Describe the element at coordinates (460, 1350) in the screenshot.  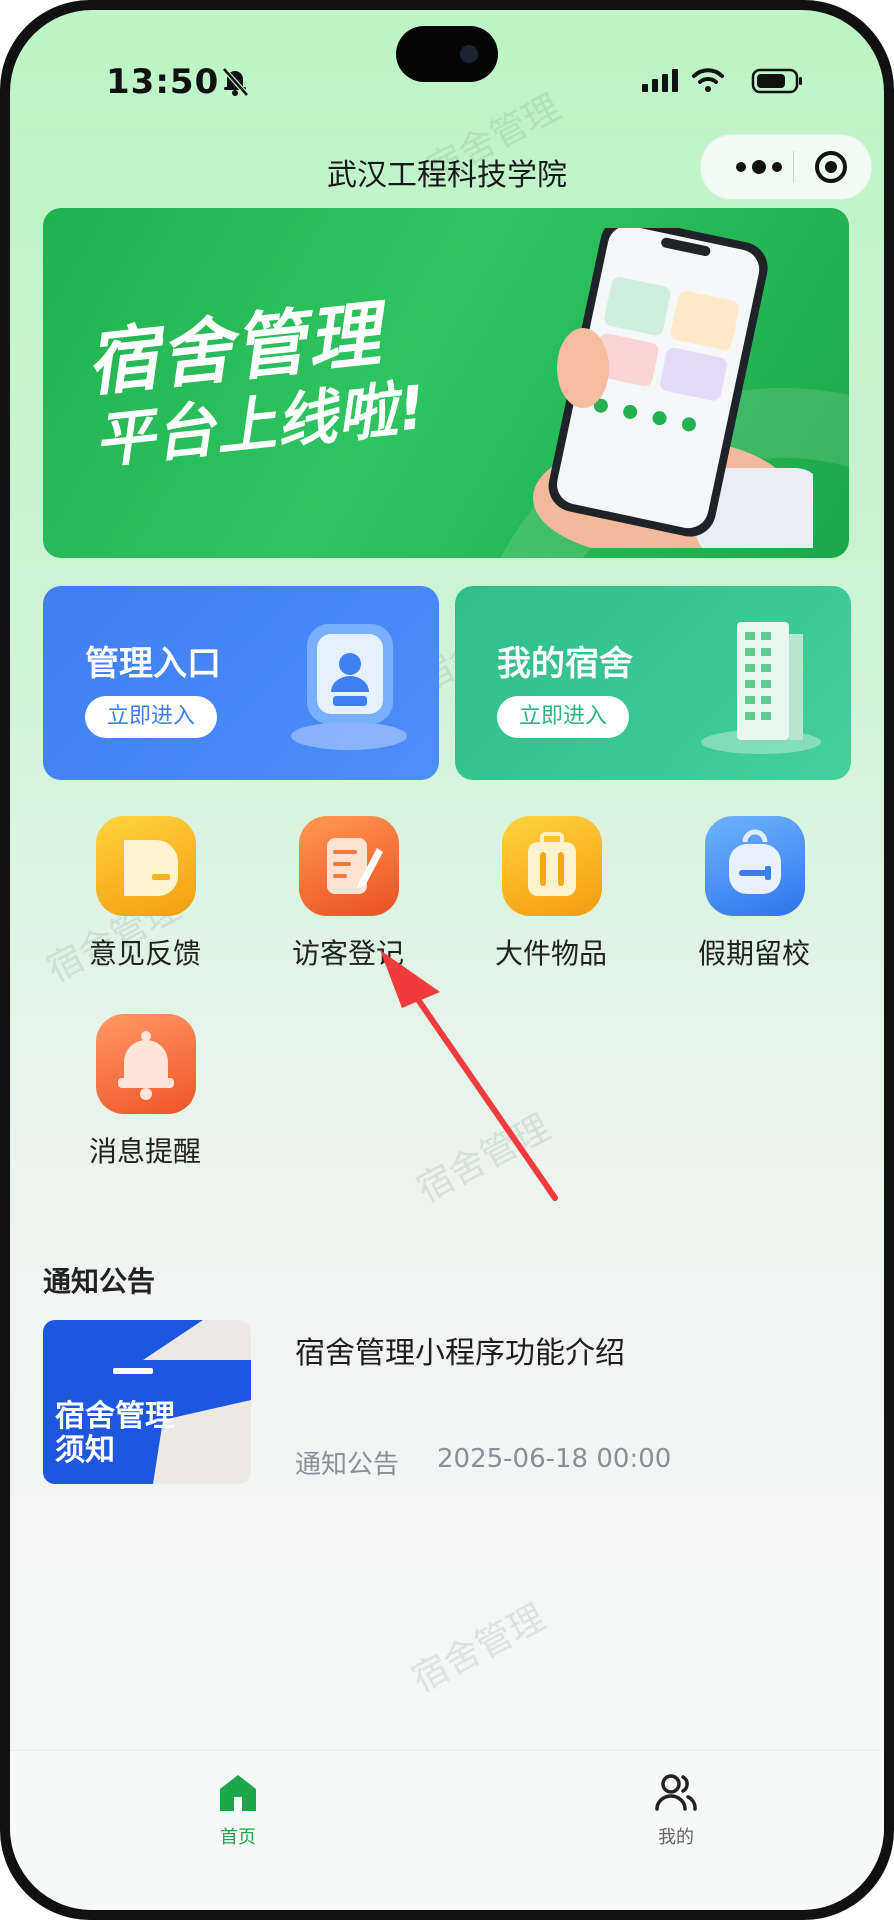
I see `notice-title: 宿舍管理小程序功能介绍` at that location.